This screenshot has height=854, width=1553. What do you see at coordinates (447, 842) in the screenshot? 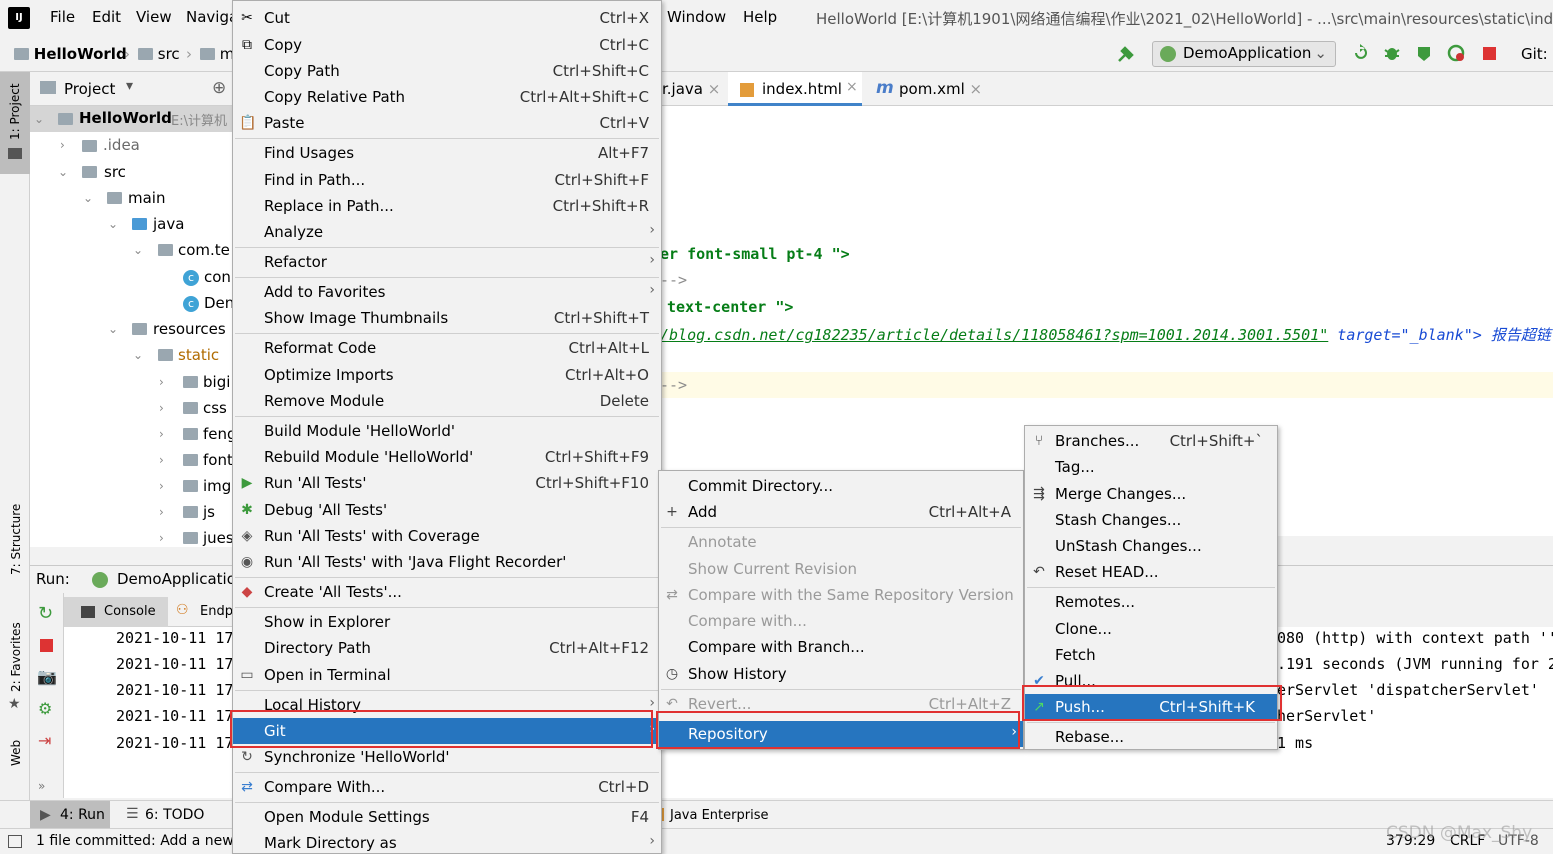
I see `menu-item-mark-directory-as: Mark Directory as ›` at bounding box center [447, 842].